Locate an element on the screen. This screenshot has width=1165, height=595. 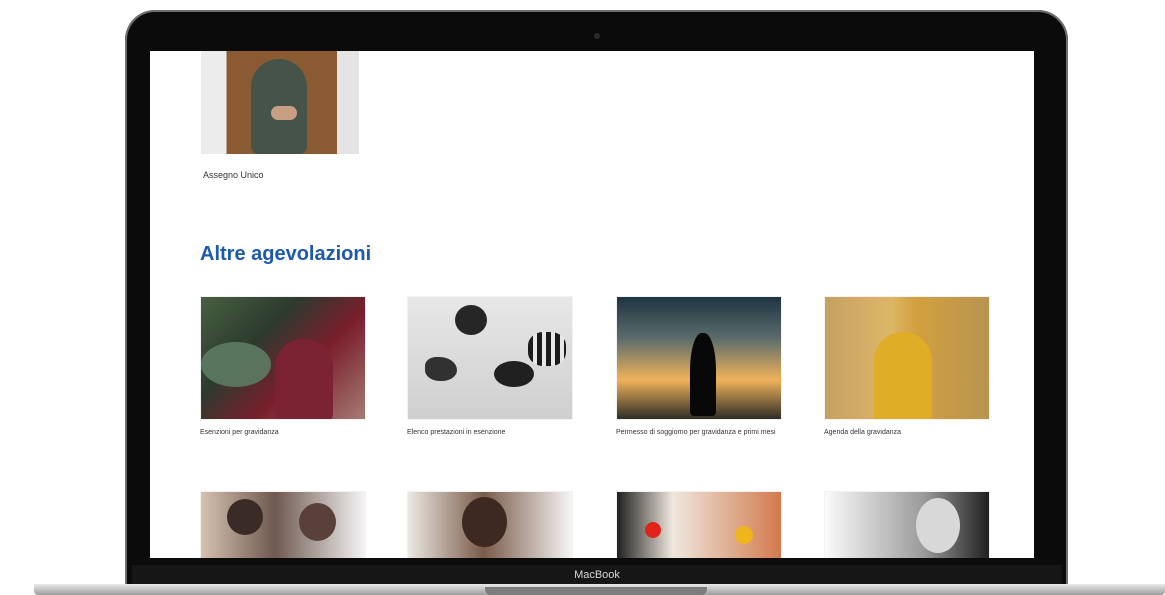
card-agenda-gravidanza: Agenda della gravidanza is located at coordinates (907, 366).